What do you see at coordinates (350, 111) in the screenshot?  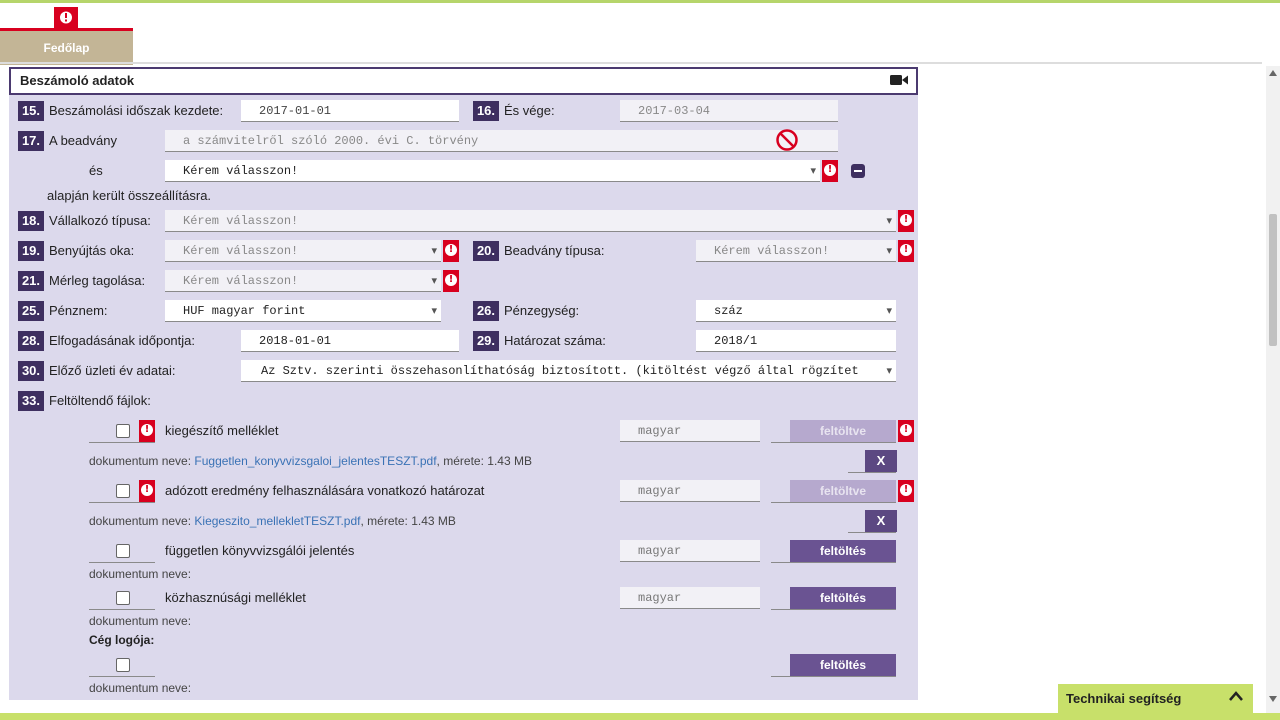 I see `period-start-input: 2017-01-01` at bounding box center [350, 111].